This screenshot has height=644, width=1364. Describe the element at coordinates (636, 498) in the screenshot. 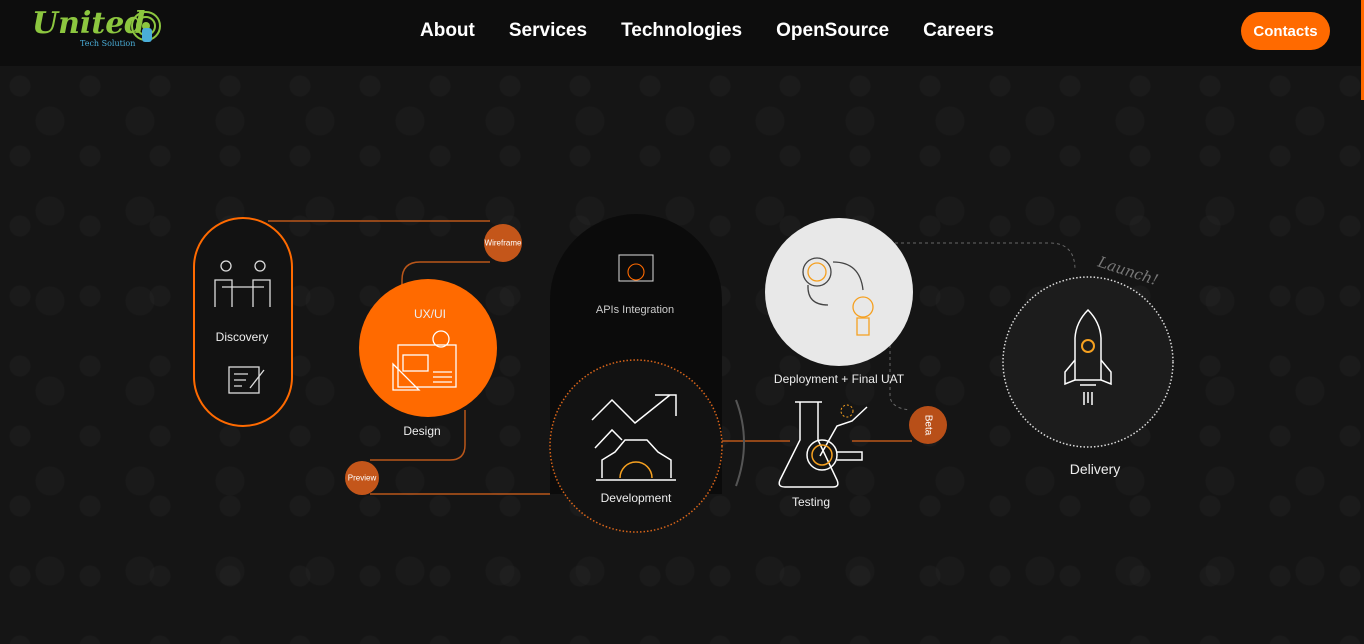

I see `development-label: Development` at that location.